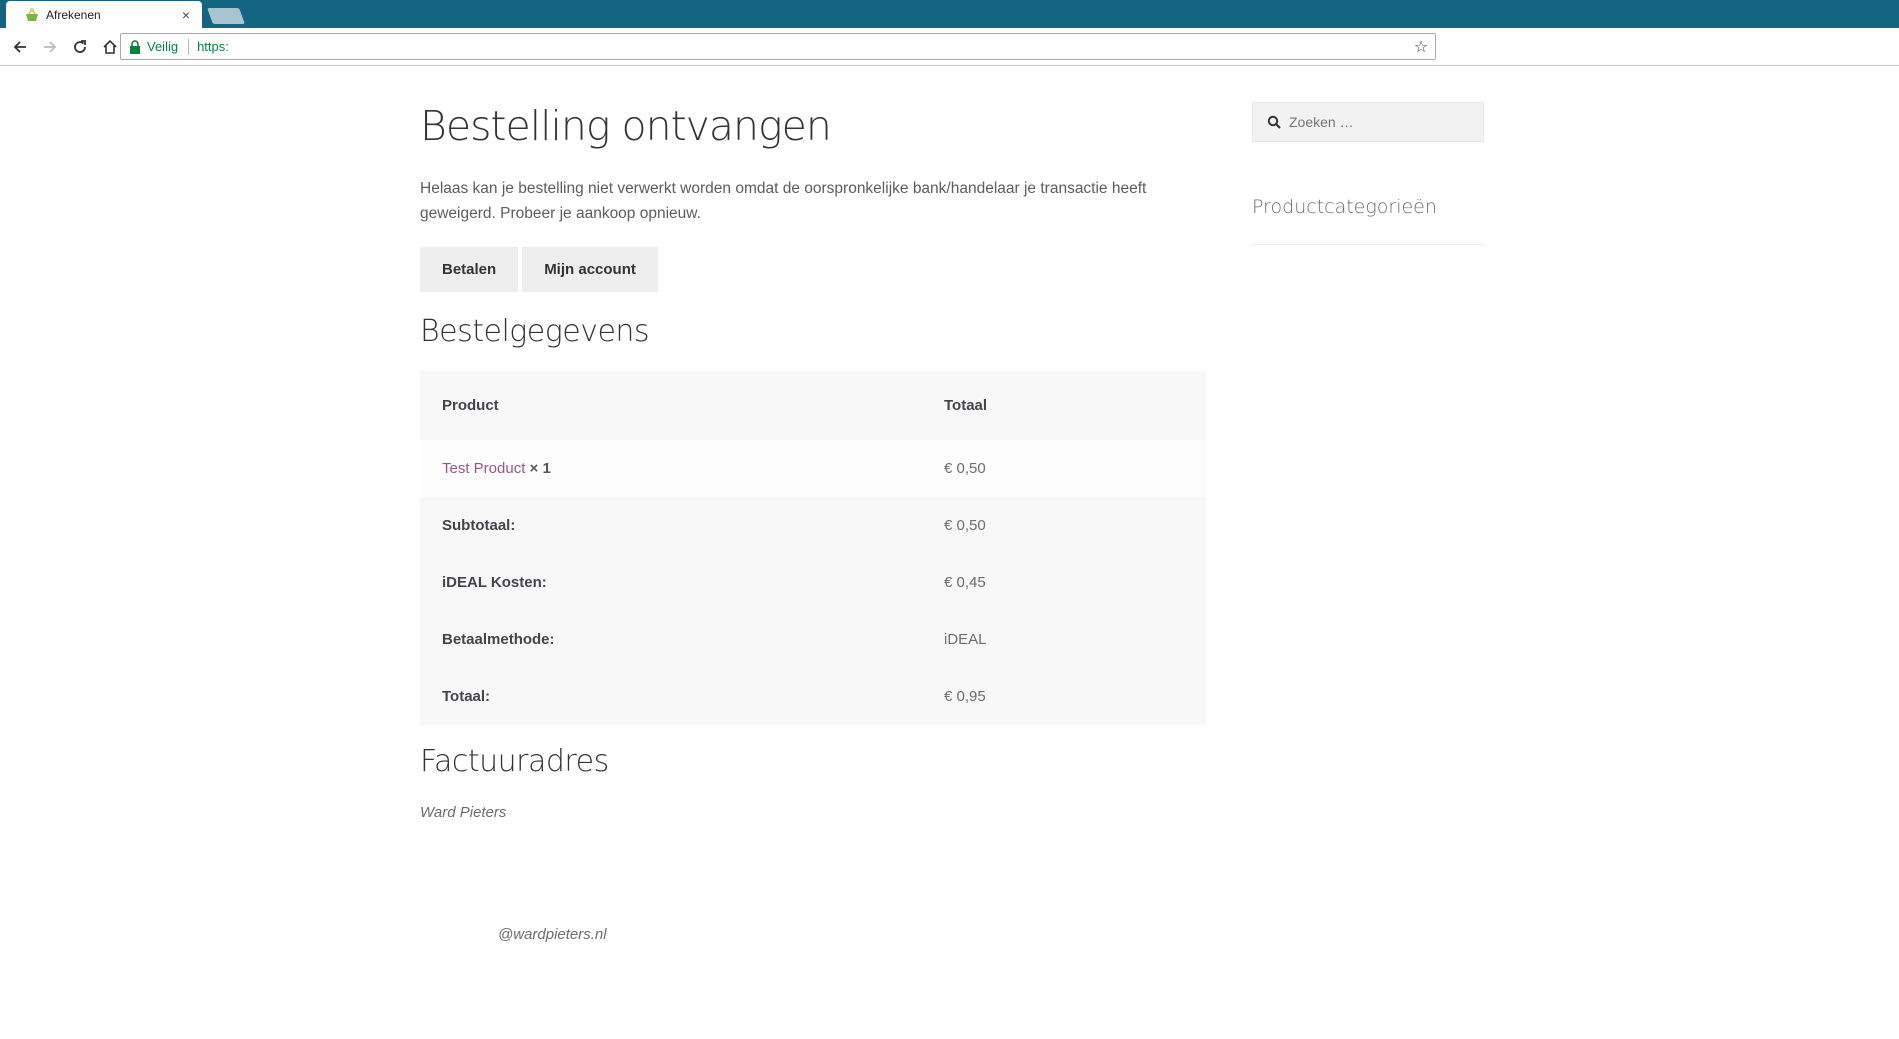 The width and height of the screenshot is (1899, 1039). What do you see at coordinates (590, 269) in the screenshot?
I see `my-account-button: Mijn account` at bounding box center [590, 269].